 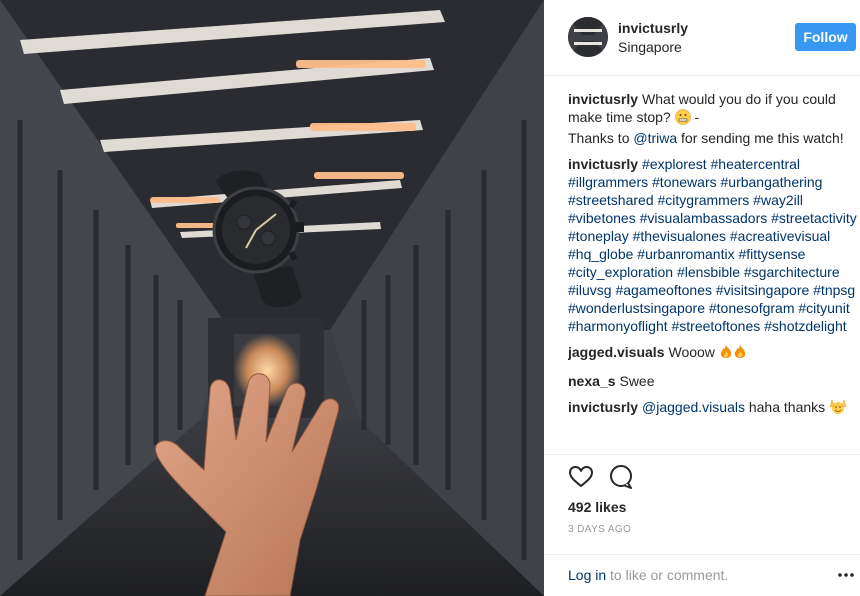 I want to click on comment-author: jagged.visuals, so click(x=616, y=352).